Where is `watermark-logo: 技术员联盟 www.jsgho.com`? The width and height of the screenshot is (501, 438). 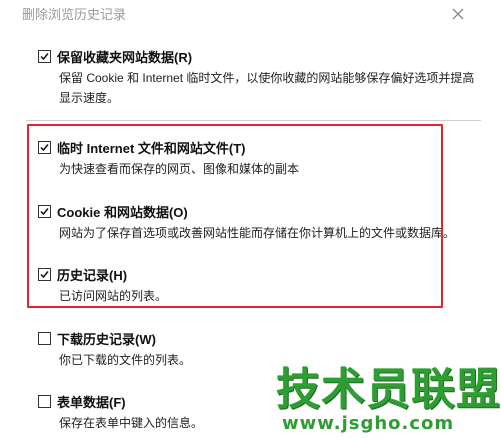 watermark-logo: 技术员联盟 www.jsgho.com is located at coordinates (388, 401).